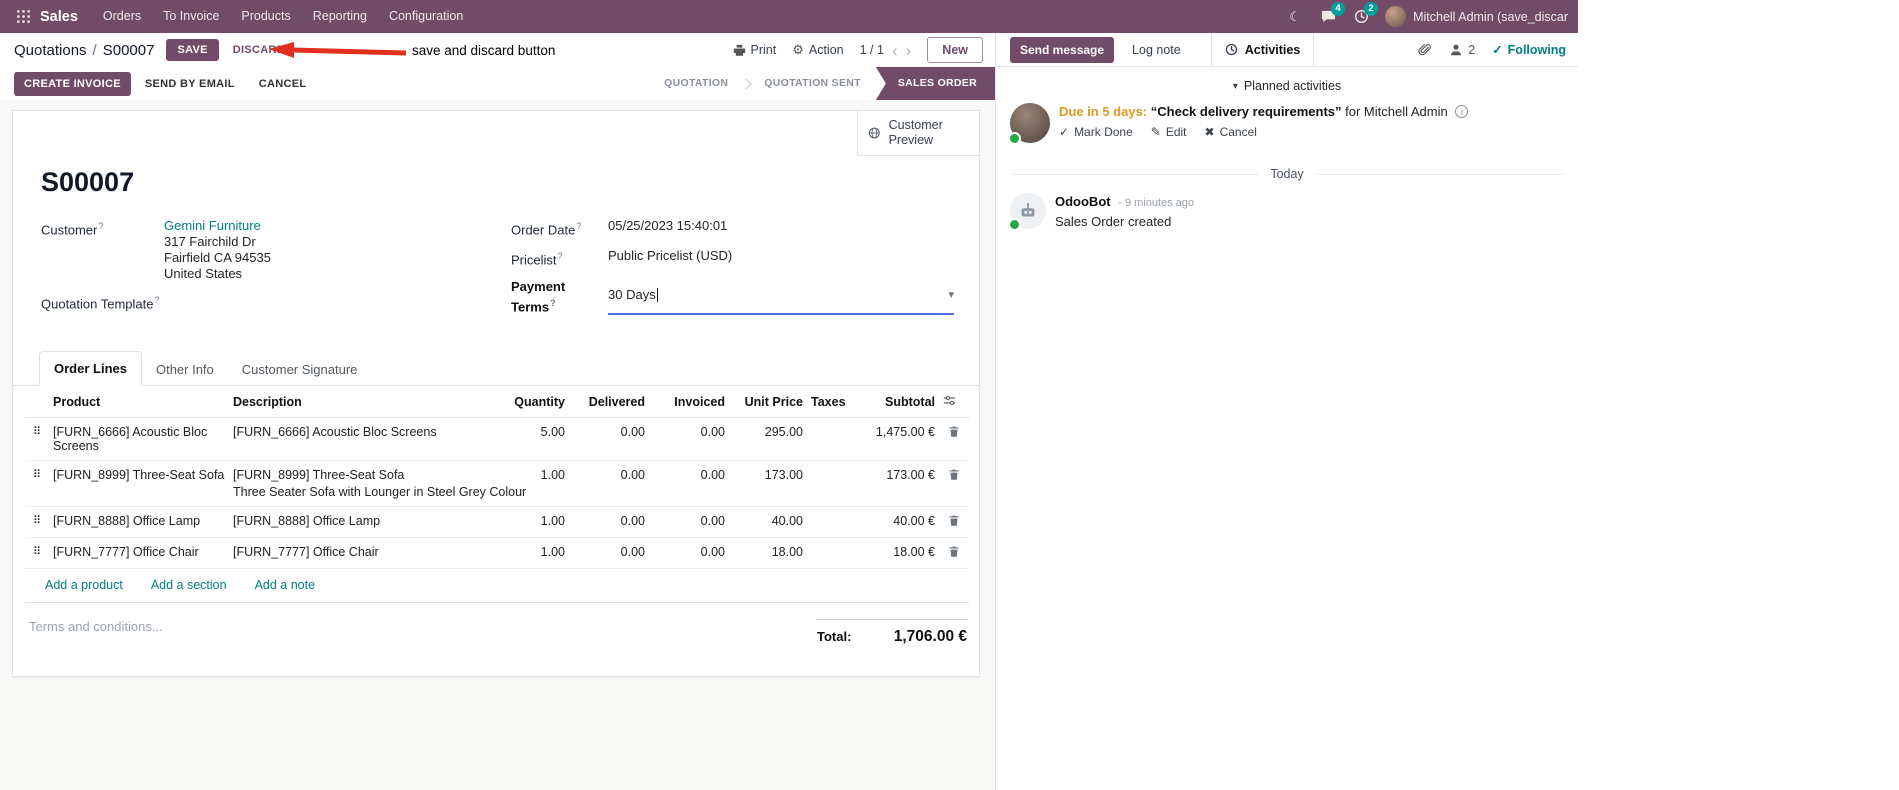  What do you see at coordinates (951, 295) in the screenshot?
I see `dropdown-caret-icon: ▾` at bounding box center [951, 295].